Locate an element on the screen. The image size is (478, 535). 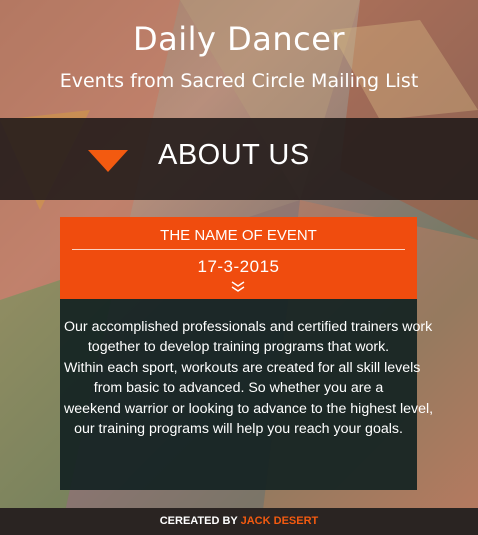
event-date: 17-3-2015 is located at coordinates (238, 266).